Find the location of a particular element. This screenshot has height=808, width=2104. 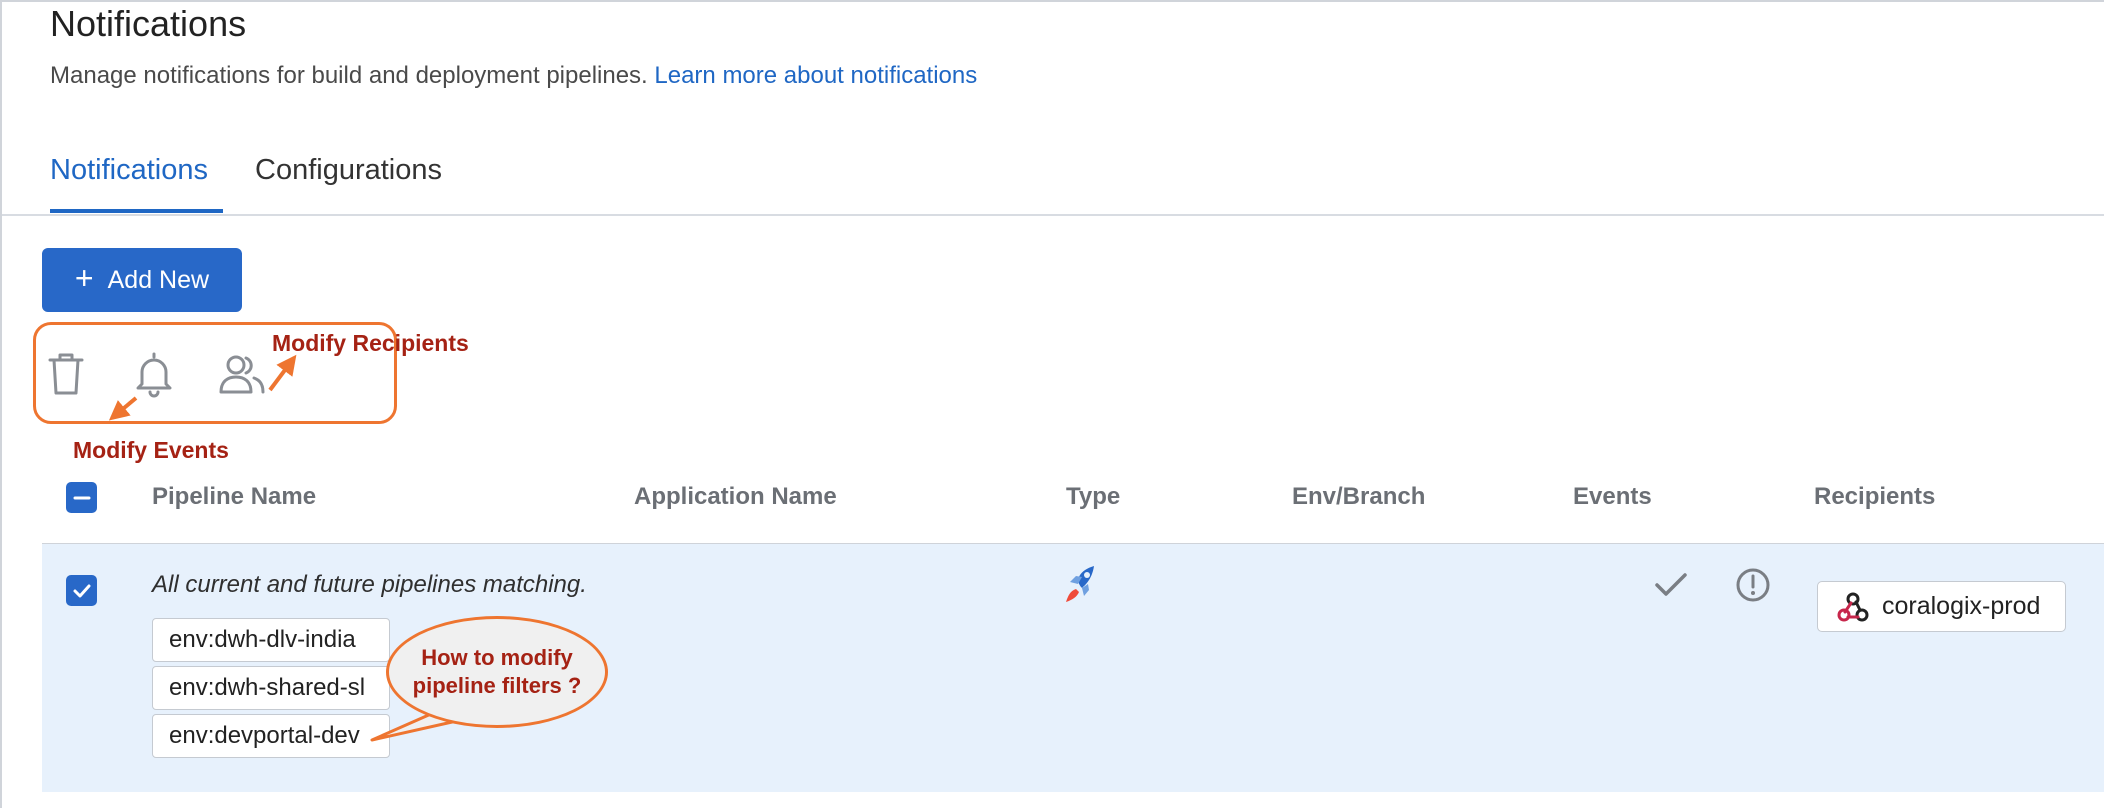

add-new-button: + Add New is located at coordinates (142, 280).